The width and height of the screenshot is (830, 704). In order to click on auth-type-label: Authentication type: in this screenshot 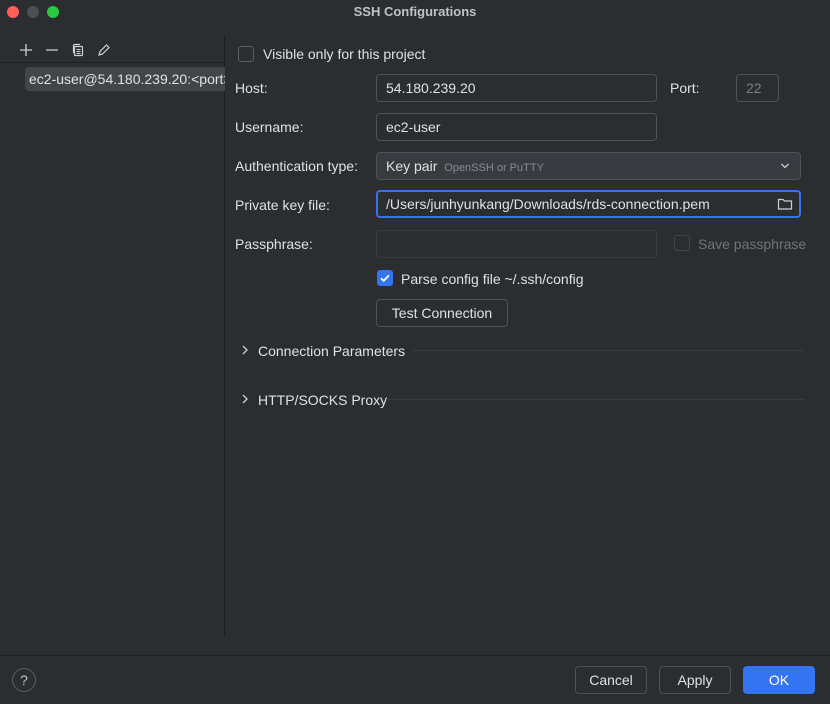, I will do `click(296, 166)`.